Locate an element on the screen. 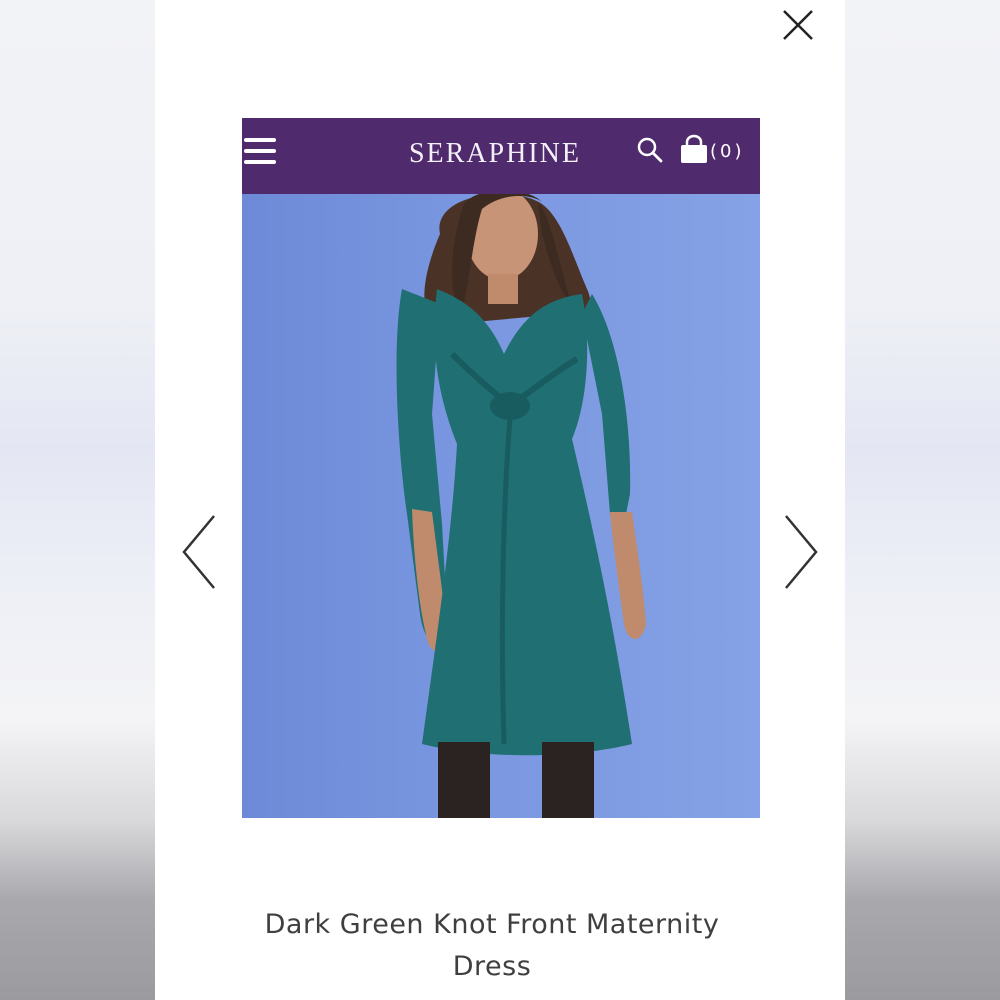 This screenshot has width=1000, height=1000. shopping-bag-icon is located at coordinates (694, 150).